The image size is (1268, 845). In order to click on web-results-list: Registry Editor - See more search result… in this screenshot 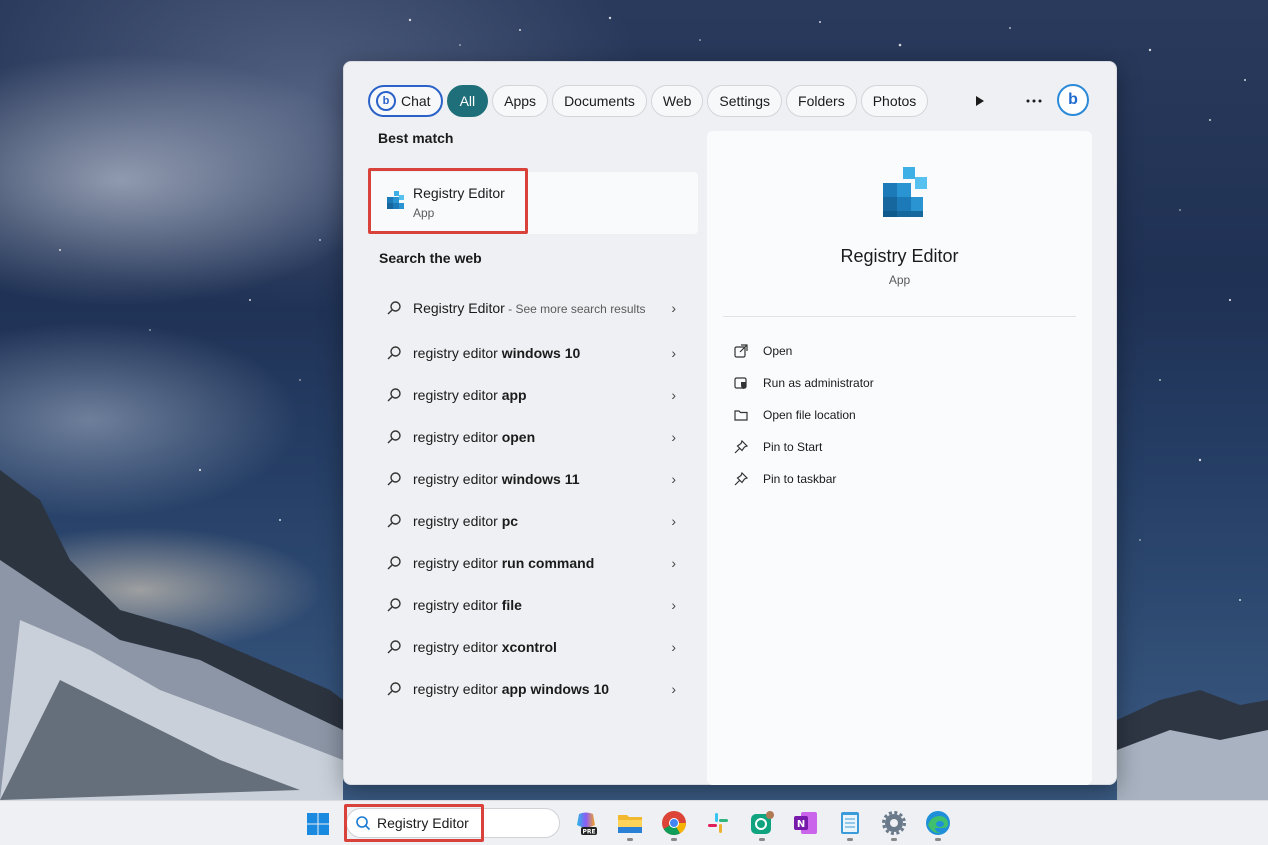, I will do `click(533, 497)`.